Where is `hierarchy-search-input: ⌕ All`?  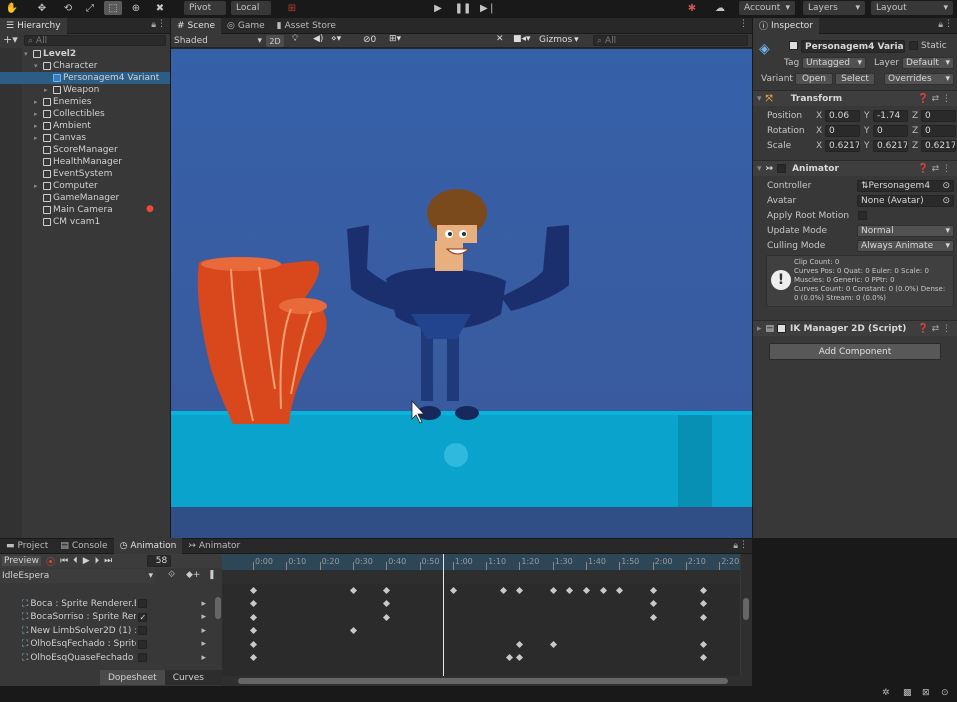
hierarchy-search-input: ⌕ All is located at coordinates (95, 40).